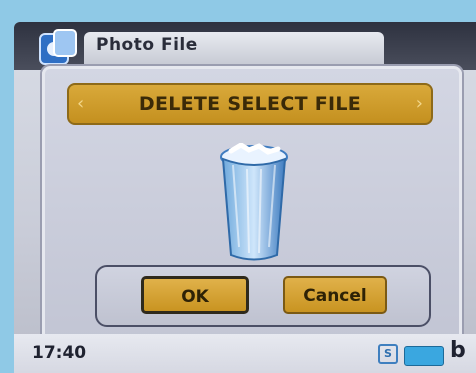  Describe the element at coordinates (245, 46) in the screenshot. I see `app-header: Photo File` at that location.